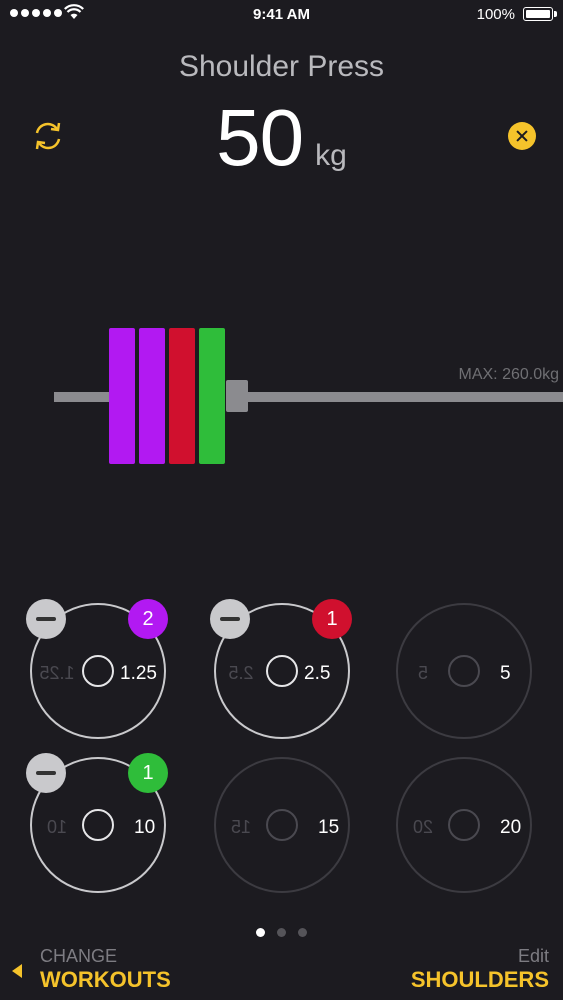 The image size is (563, 1000). Describe the element at coordinates (480, 980) in the screenshot. I see `shoulders-button: SHOULDERS` at that location.